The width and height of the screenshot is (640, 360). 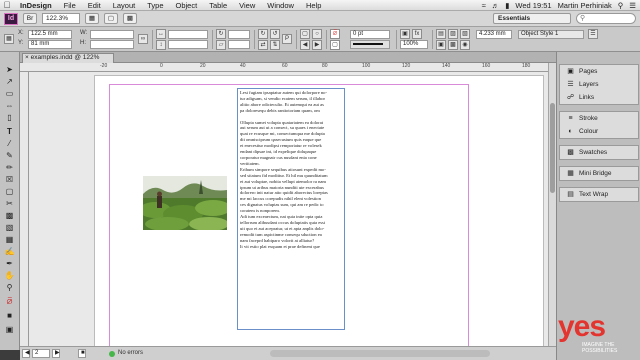 I want to click on wrap-none-icon: ▤, so click(x=441, y=34).